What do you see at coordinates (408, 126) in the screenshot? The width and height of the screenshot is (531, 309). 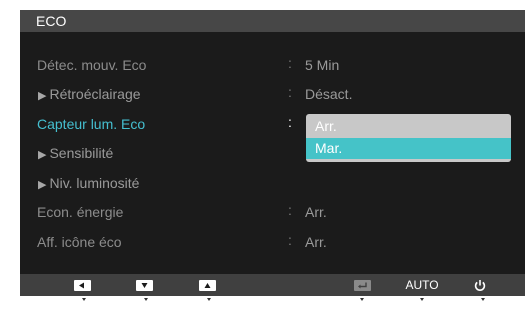 I see `dropdown-option-arr: Arr.` at bounding box center [408, 126].